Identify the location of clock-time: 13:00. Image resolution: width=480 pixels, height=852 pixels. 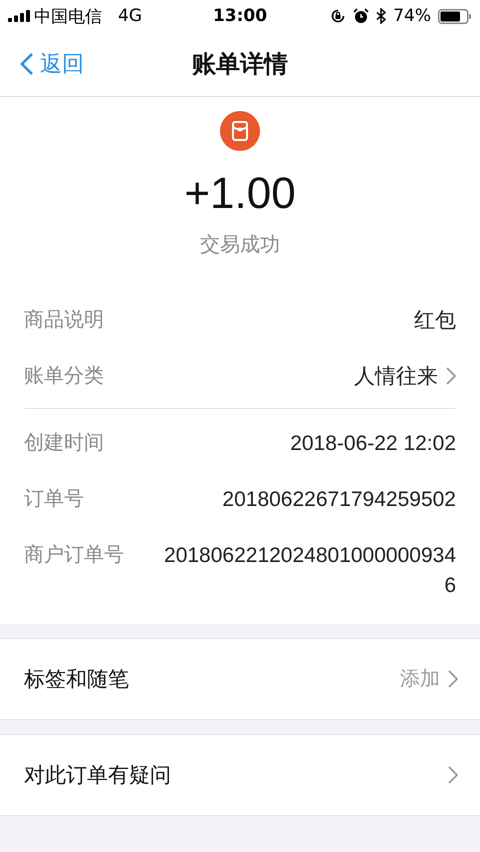
(240, 16).